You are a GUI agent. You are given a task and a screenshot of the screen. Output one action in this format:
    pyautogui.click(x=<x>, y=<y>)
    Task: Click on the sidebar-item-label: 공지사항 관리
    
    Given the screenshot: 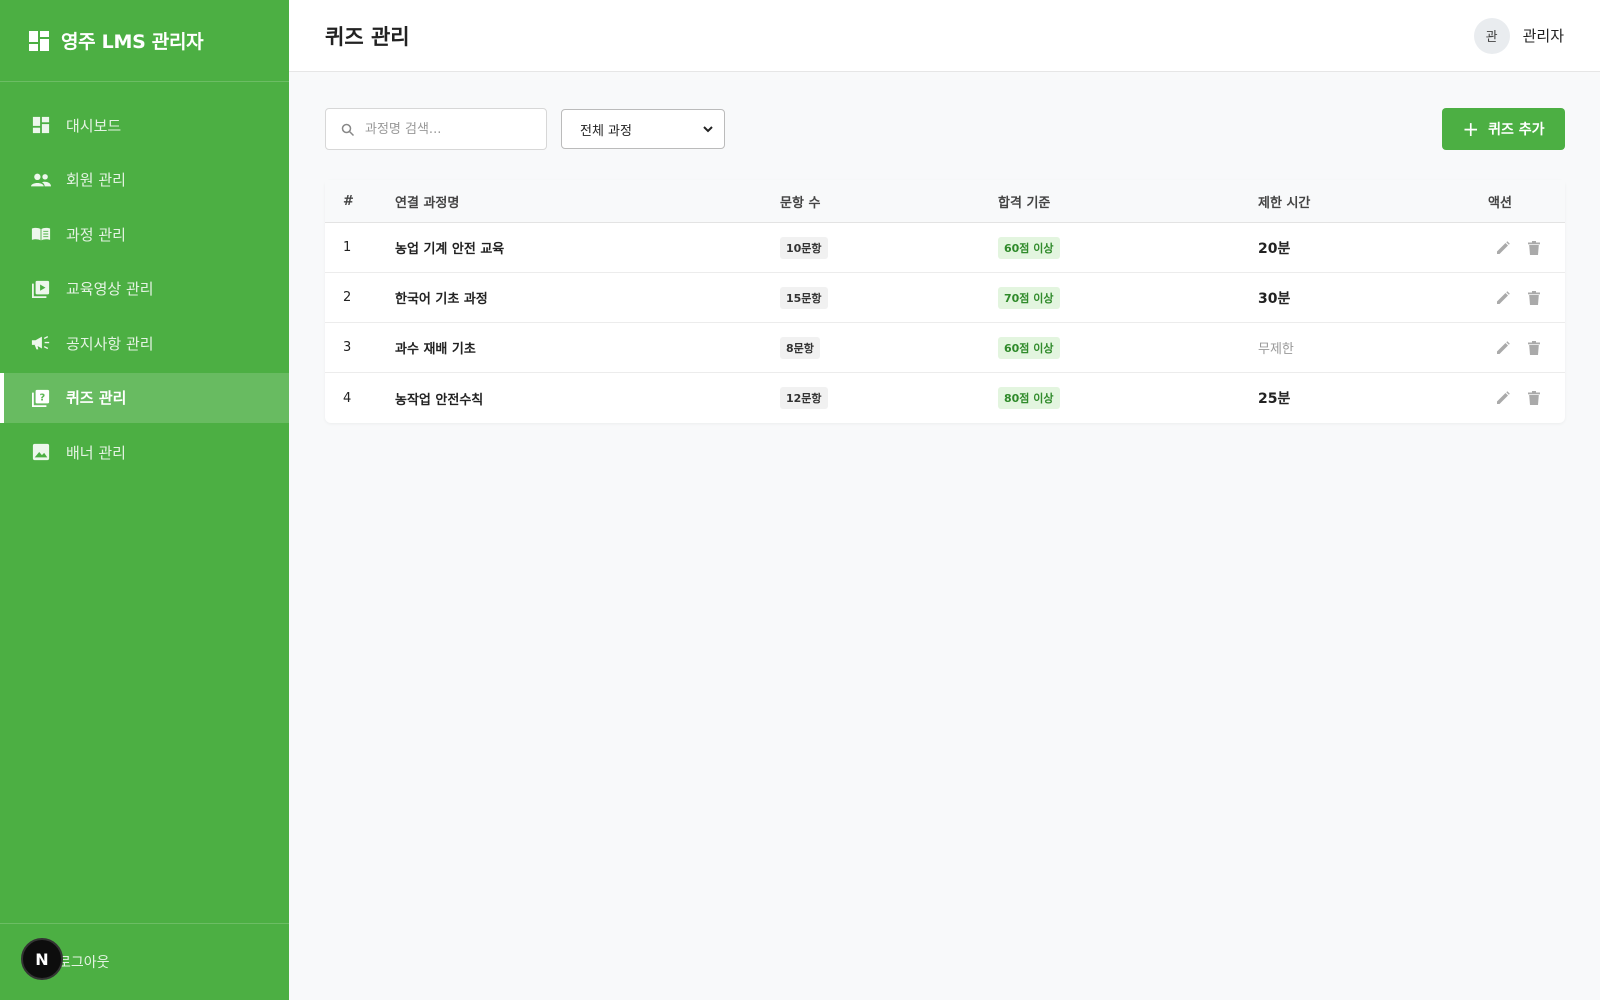 What is the action you would take?
    pyautogui.click(x=110, y=343)
    